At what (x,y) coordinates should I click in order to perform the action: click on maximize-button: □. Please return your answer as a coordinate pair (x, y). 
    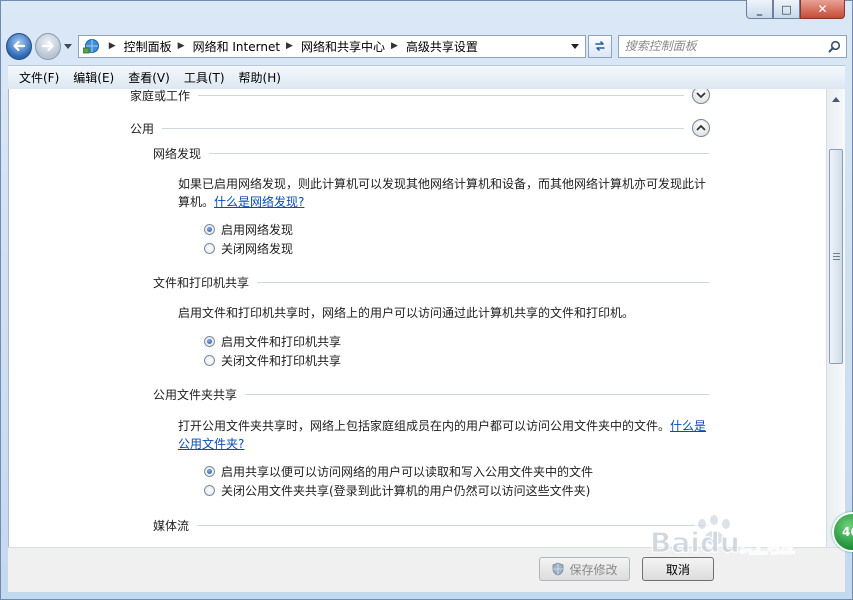
    Looking at the image, I should click on (786, 9).